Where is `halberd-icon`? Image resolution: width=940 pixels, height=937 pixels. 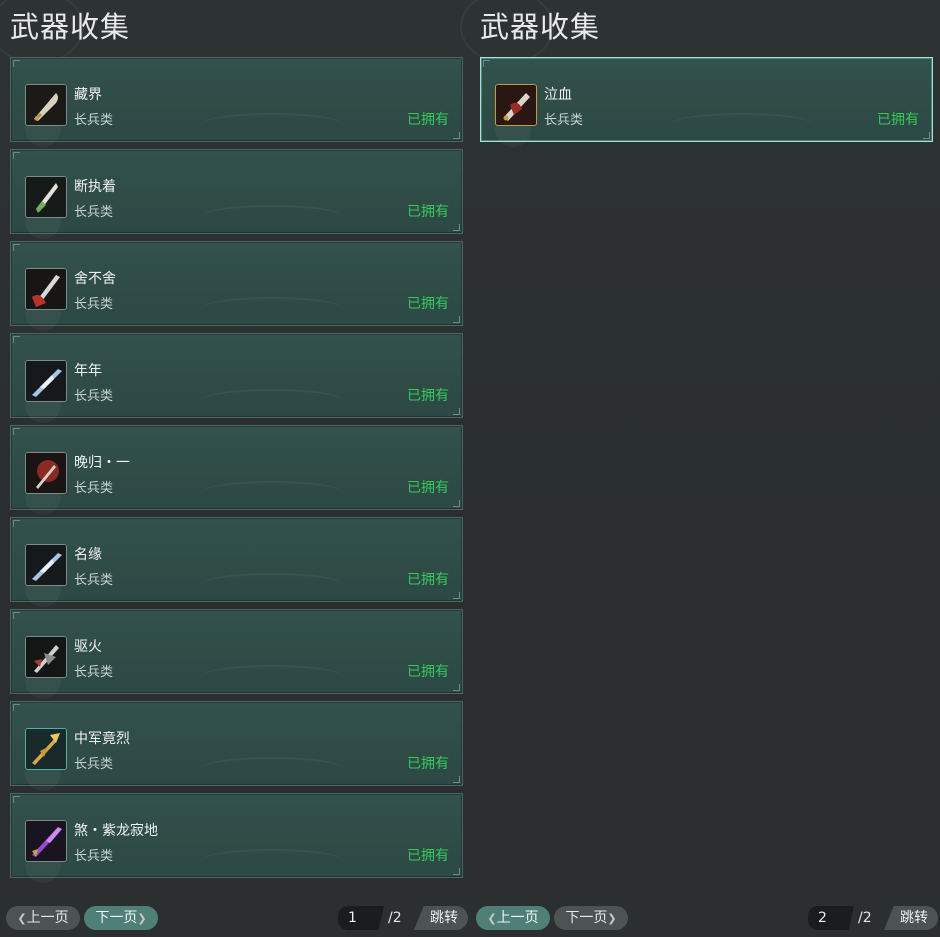
halberd-icon is located at coordinates (46, 657).